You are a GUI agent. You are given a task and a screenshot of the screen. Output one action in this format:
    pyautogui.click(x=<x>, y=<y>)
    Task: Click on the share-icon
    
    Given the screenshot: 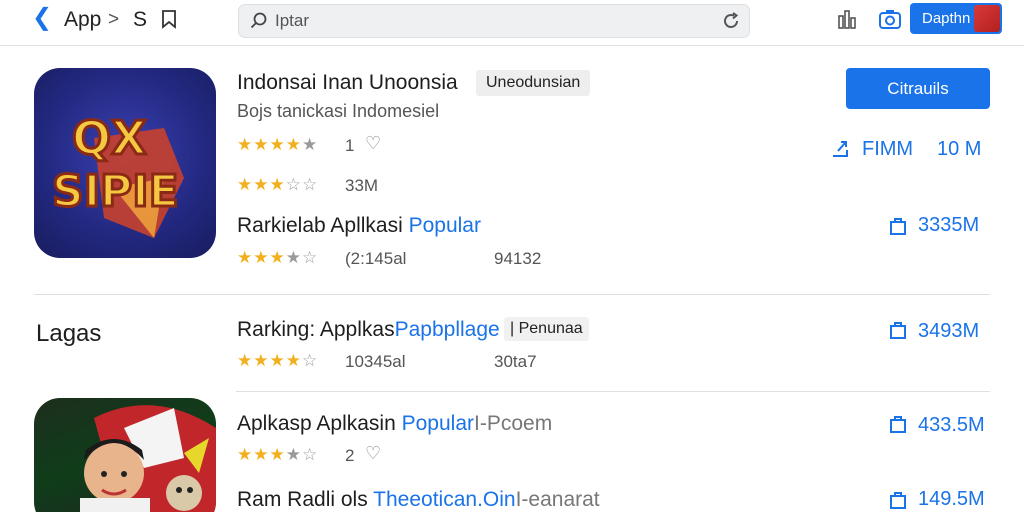 What is the action you would take?
    pyautogui.click(x=842, y=149)
    